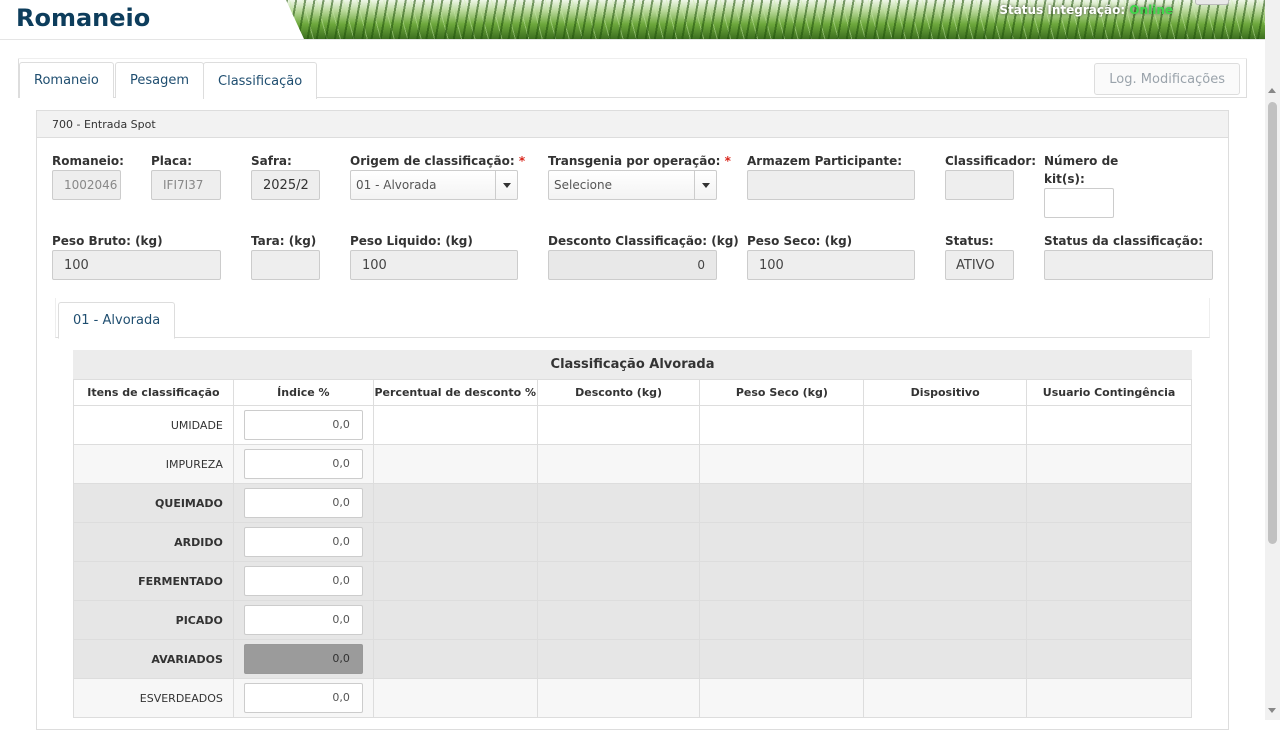 The image size is (1280, 730). What do you see at coordinates (434, 185) in the screenshot?
I see `origem-select: 01 - Alvorada` at bounding box center [434, 185].